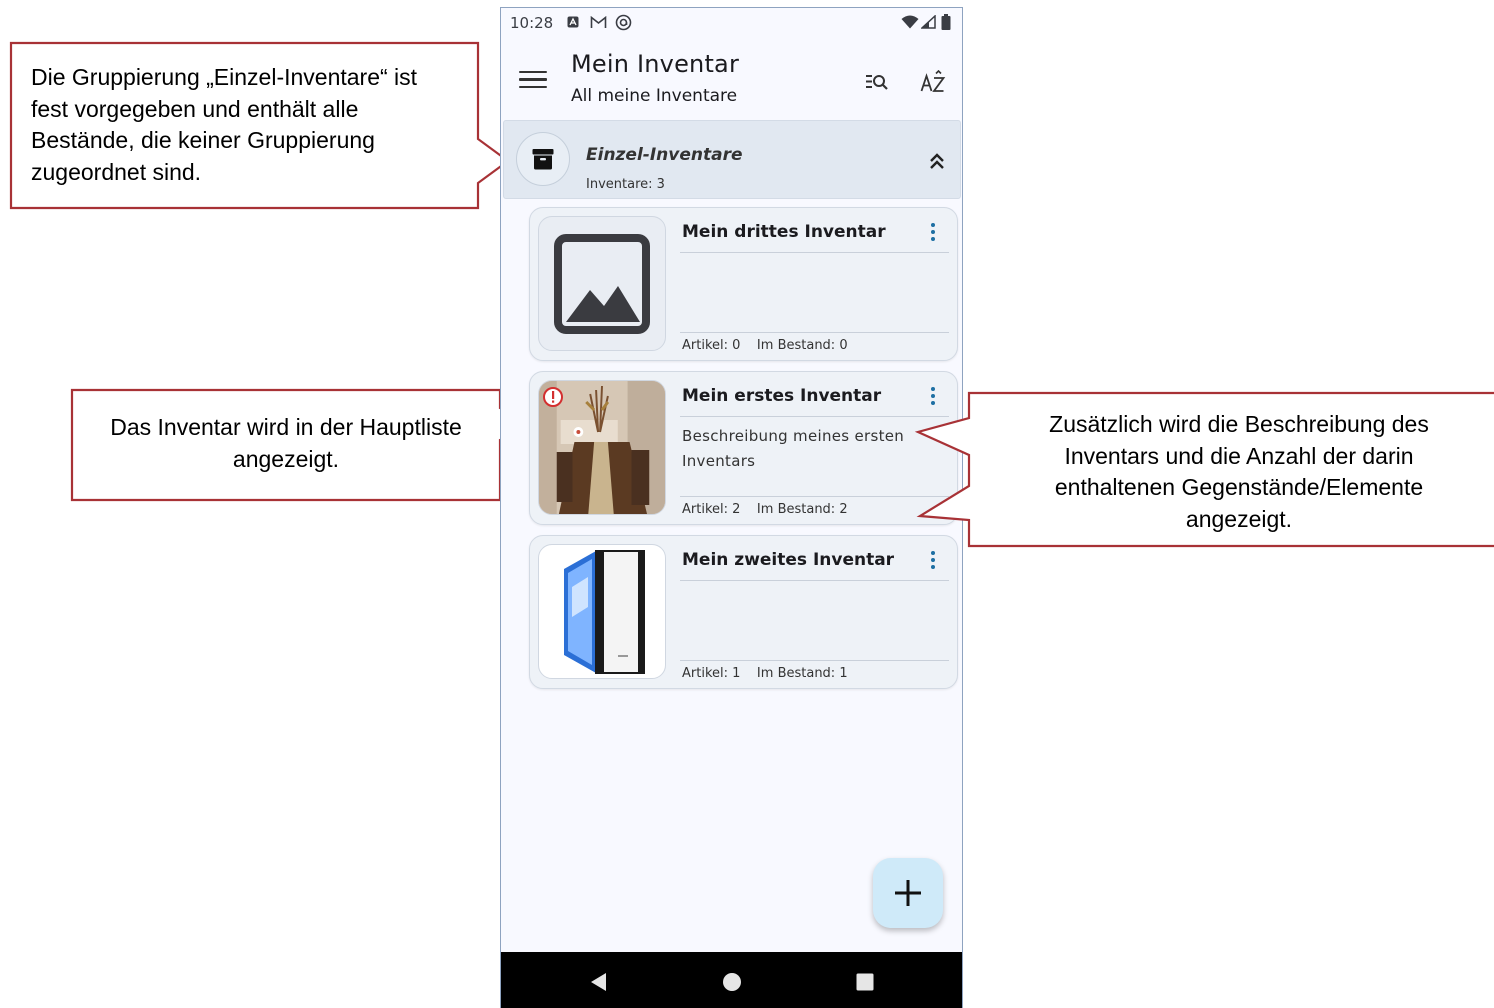 Image resolution: width=1494 pixels, height=1008 pixels. I want to click on nav-recents-button, so click(865, 982).